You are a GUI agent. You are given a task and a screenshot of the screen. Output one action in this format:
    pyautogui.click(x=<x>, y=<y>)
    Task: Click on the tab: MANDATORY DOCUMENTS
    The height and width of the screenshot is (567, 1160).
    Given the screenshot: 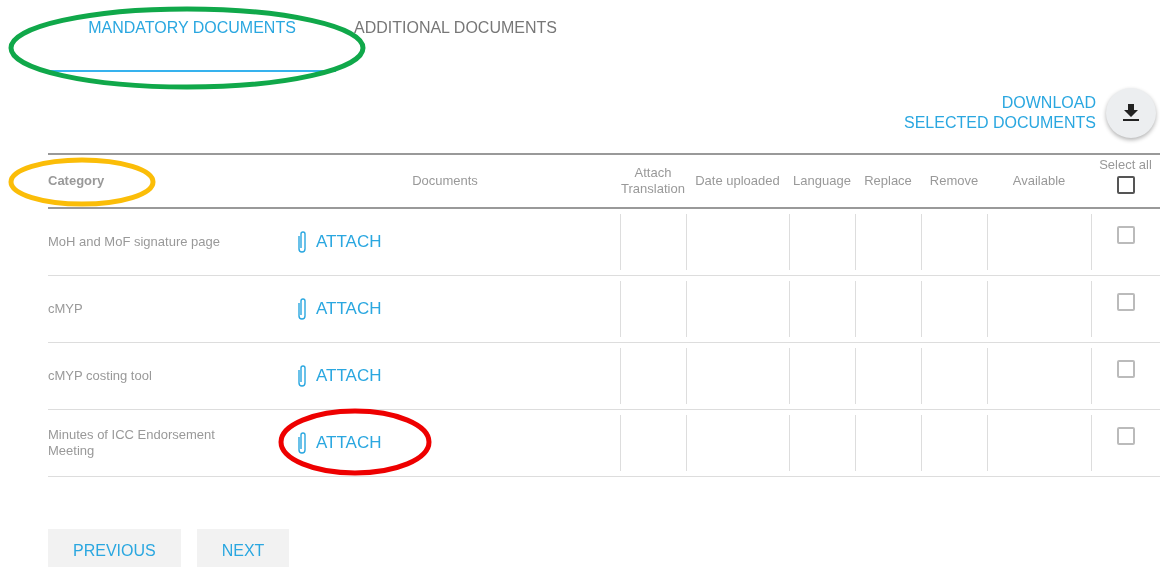 What is the action you would take?
    pyautogui.click(x=192, y=36)
    